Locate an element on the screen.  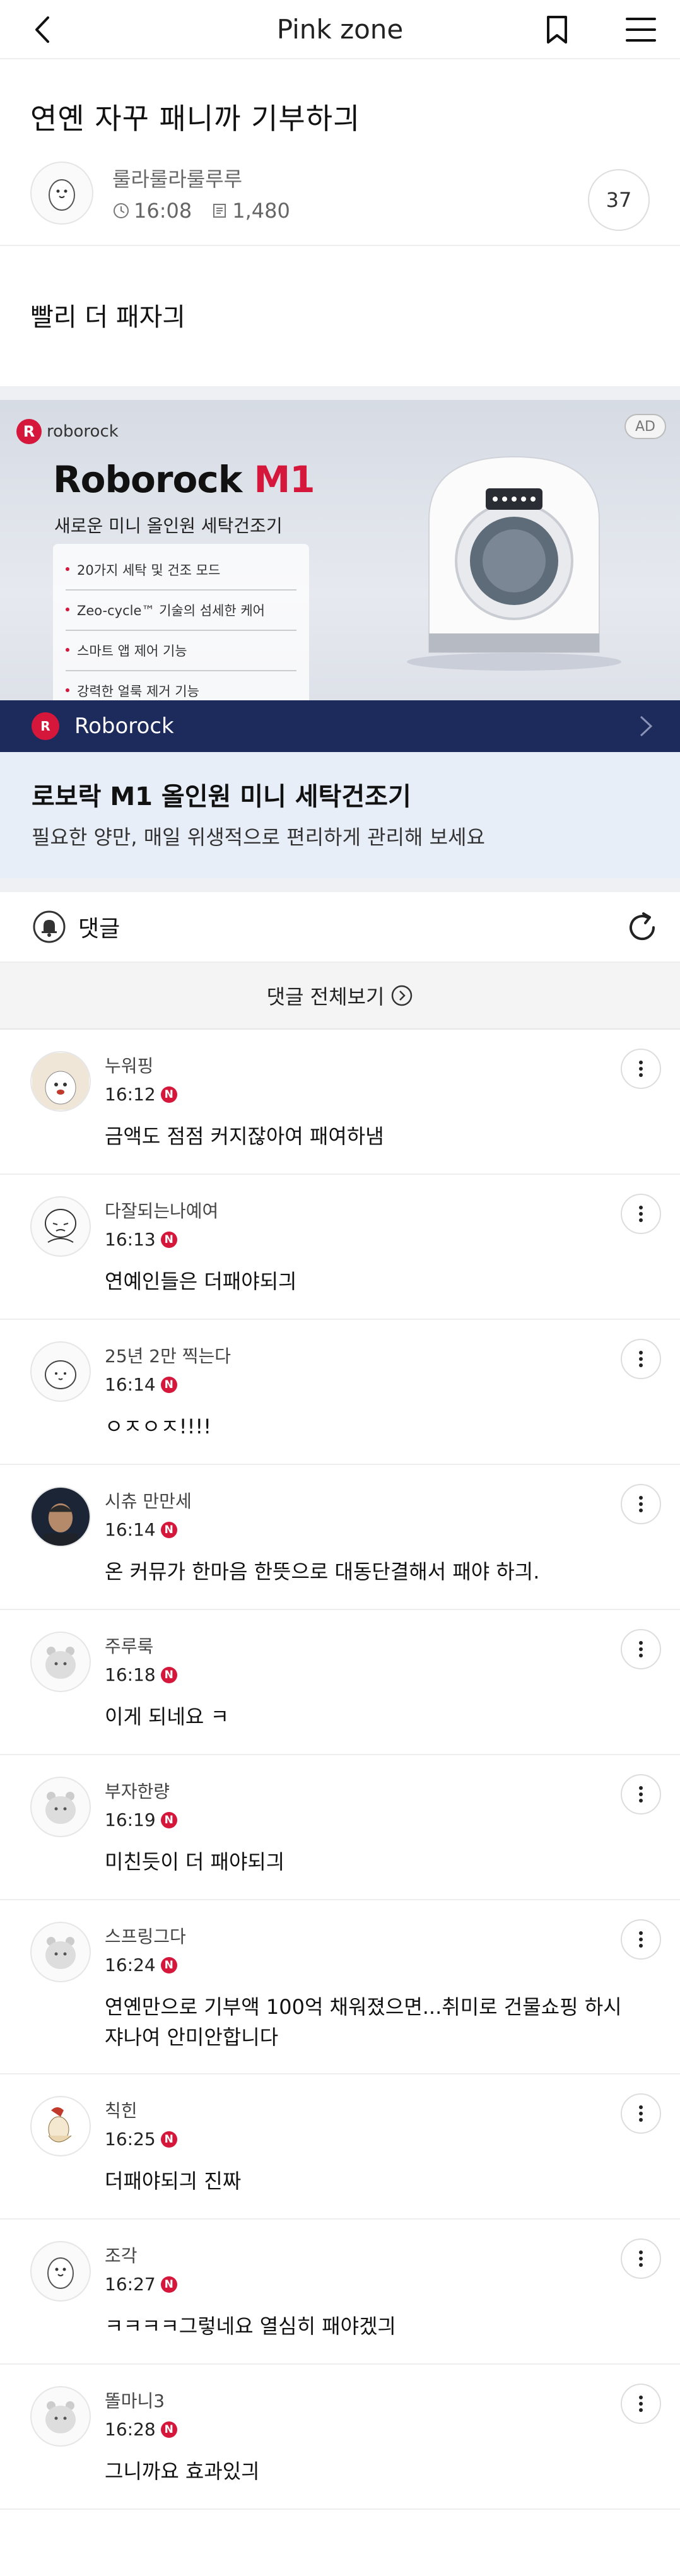
comment-count-button: 37 is located at coordinates (619, 200).